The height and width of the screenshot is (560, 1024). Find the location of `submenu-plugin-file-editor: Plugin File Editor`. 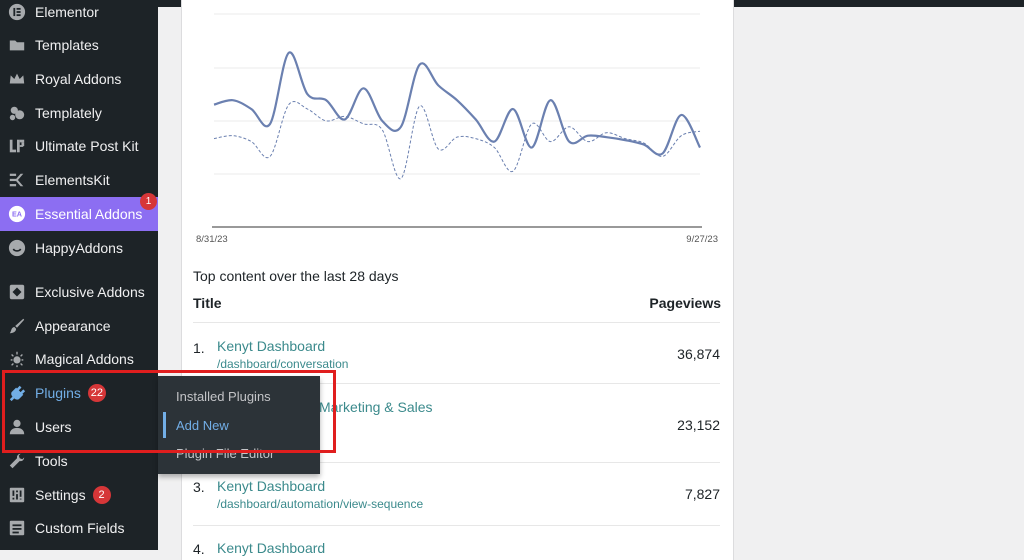

submenu-plugin-file-editor: Plugin File Editor is located at coordinates (225, 453).